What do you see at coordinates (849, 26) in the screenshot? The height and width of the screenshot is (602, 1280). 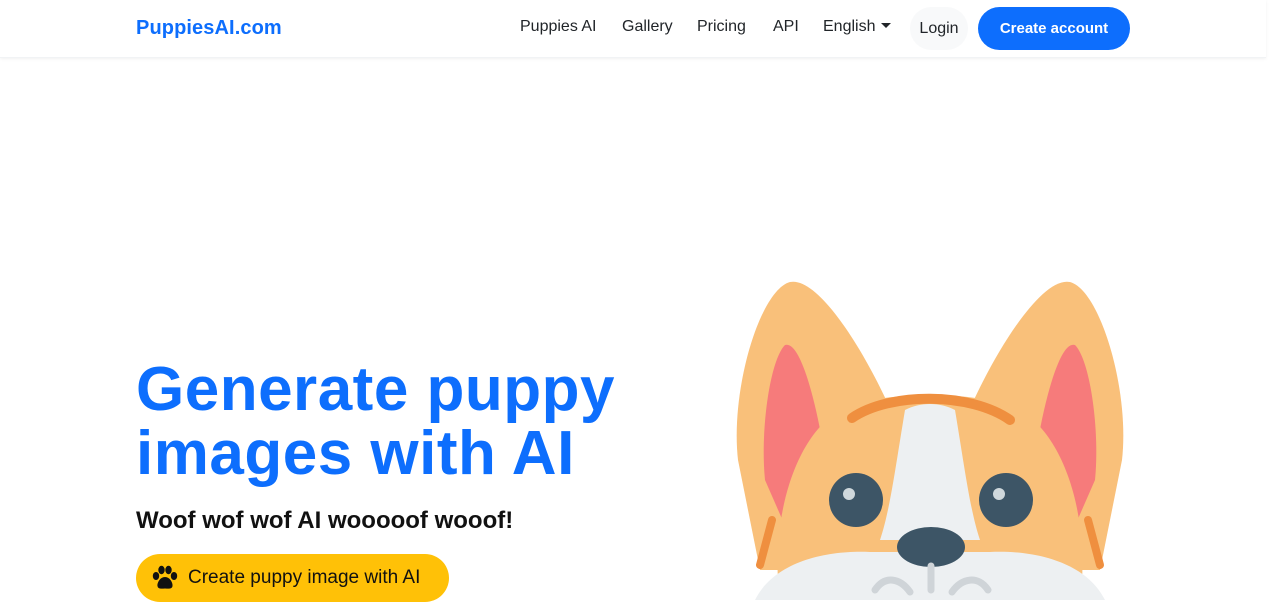 I see `language-label: English` at bounding box center [849, 26].